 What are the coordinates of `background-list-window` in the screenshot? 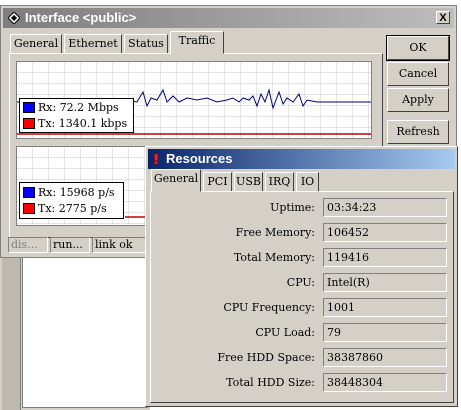 It's located at (75, 325).